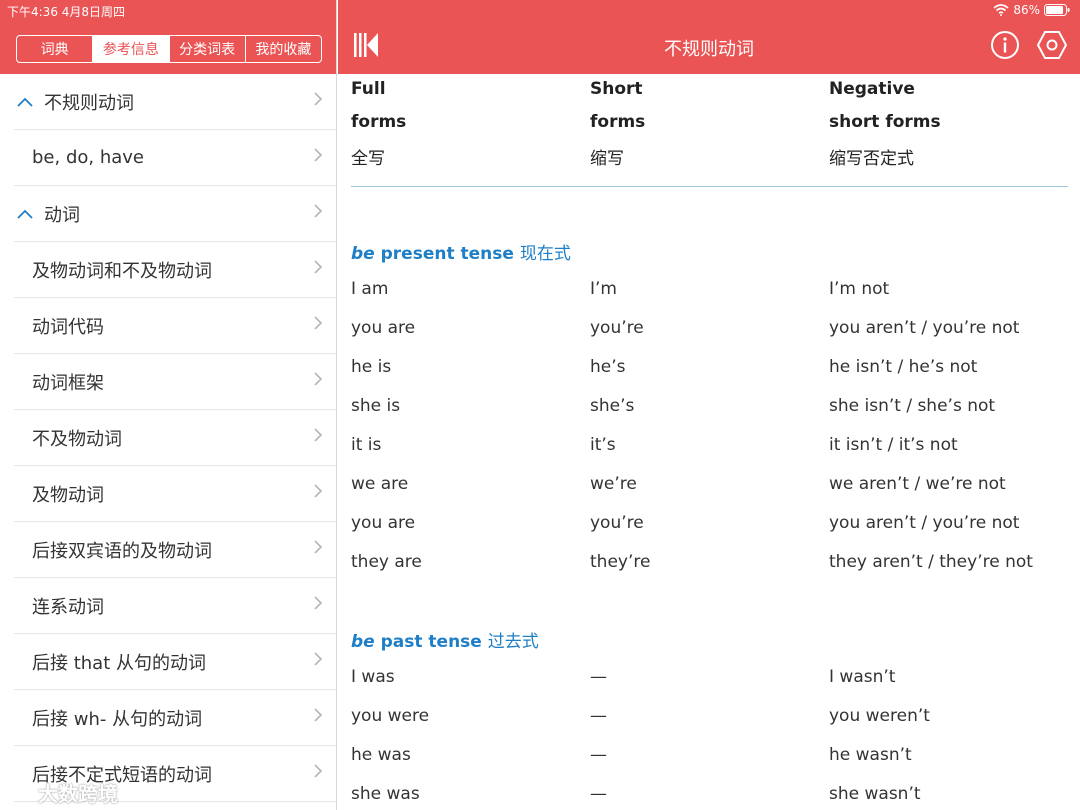 Image resolution: width=1080 pixels, height=810 pixels. I want to click on nav-item-intransitive-verbs: 不及物动词, so click(175, 438).